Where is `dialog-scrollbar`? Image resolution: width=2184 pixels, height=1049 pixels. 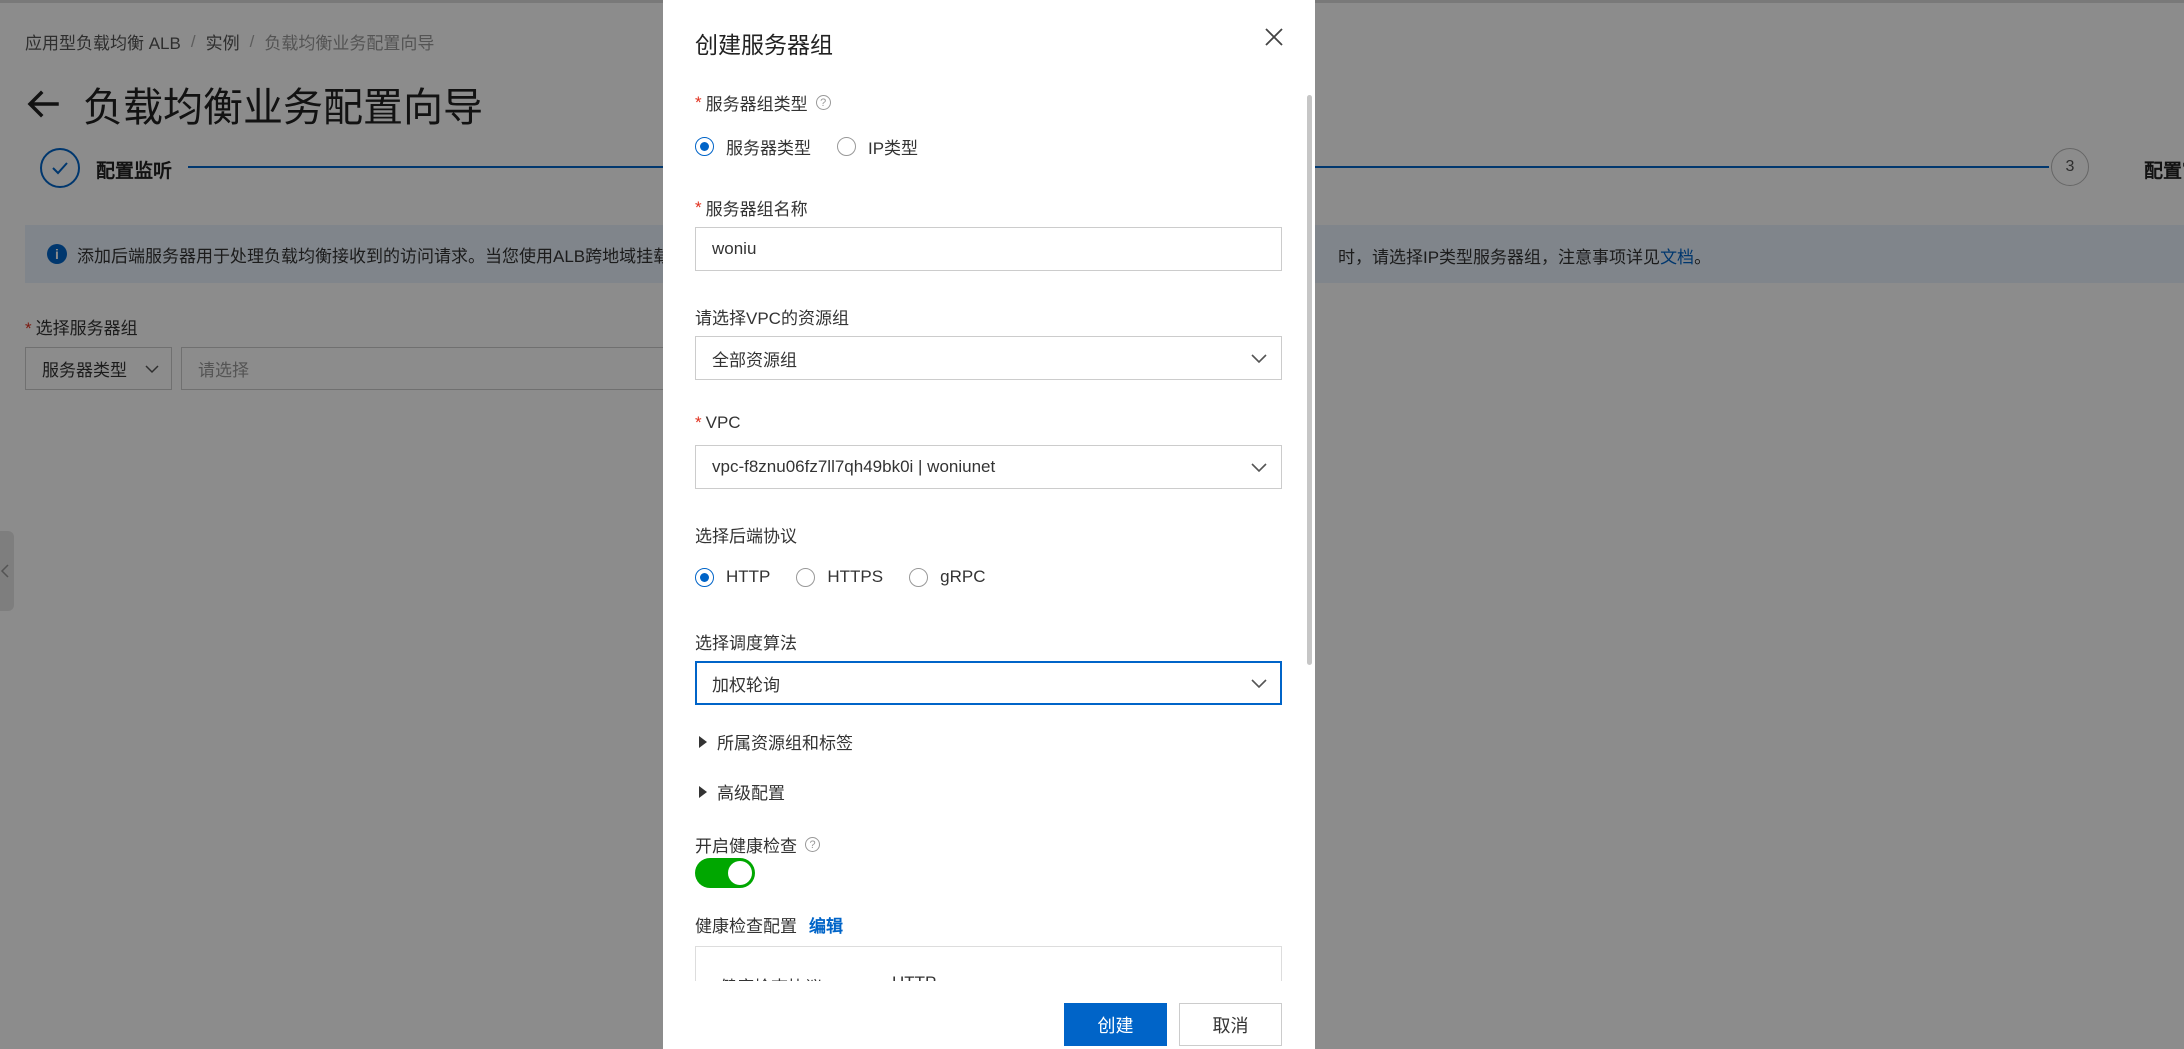
dialog-scrollbar is located at coordinates (1309, 380).